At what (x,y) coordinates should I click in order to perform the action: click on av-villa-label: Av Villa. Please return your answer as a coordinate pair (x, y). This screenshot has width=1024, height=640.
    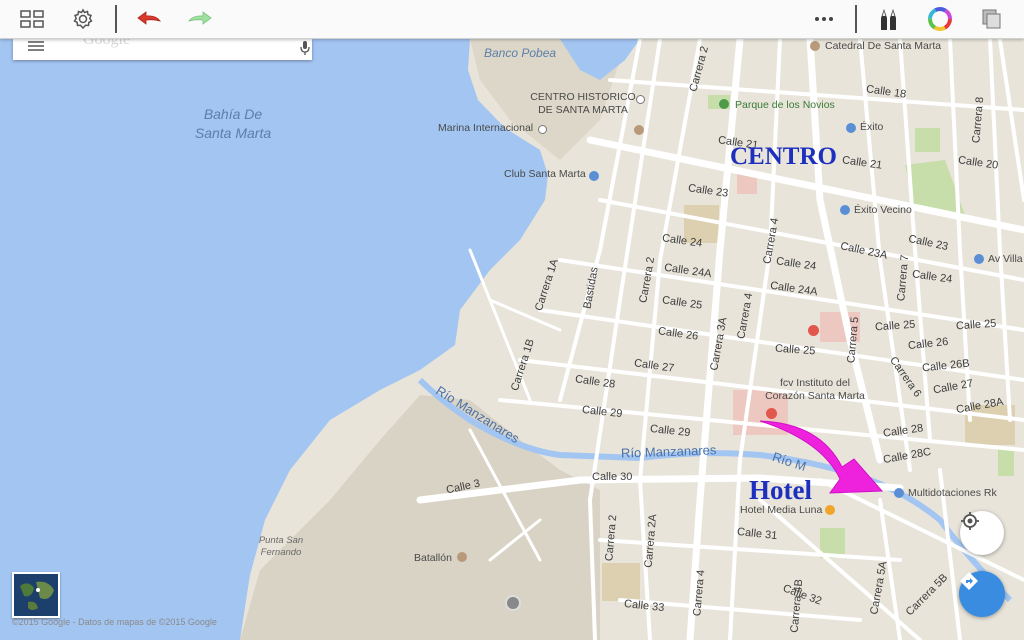
    Looking at the image, I should click on (1005, 259).